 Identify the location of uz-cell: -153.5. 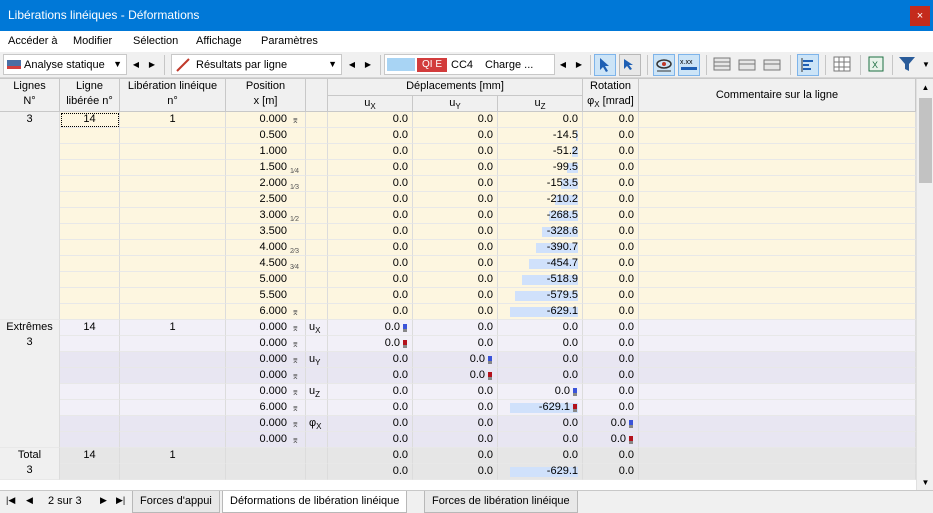
(540, 184).